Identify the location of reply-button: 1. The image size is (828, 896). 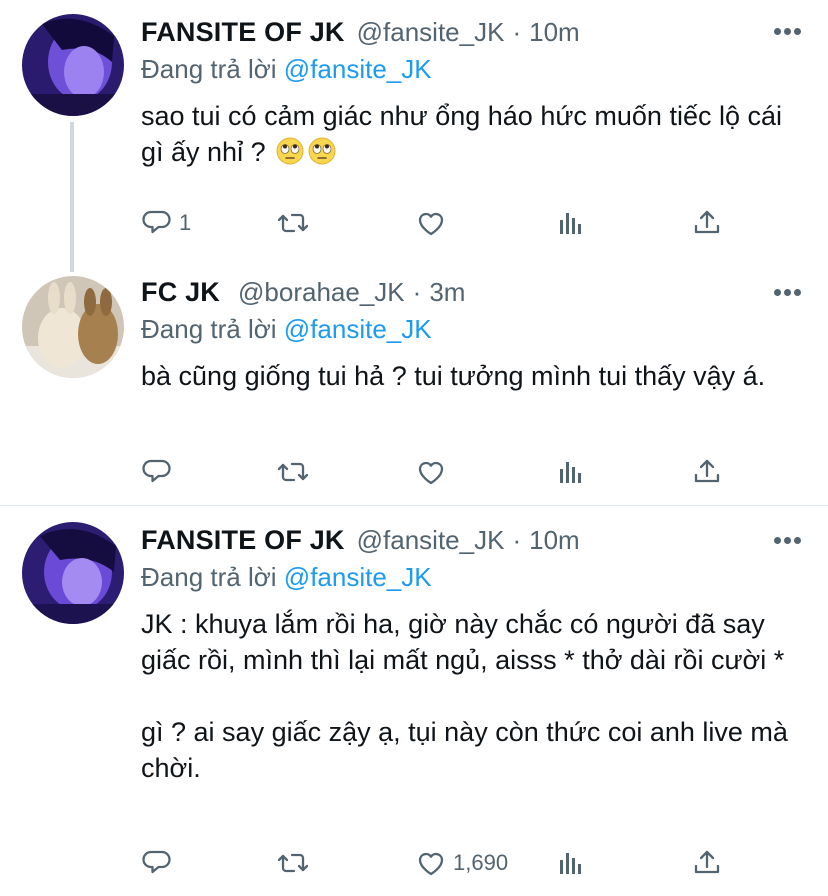
(166, 223).